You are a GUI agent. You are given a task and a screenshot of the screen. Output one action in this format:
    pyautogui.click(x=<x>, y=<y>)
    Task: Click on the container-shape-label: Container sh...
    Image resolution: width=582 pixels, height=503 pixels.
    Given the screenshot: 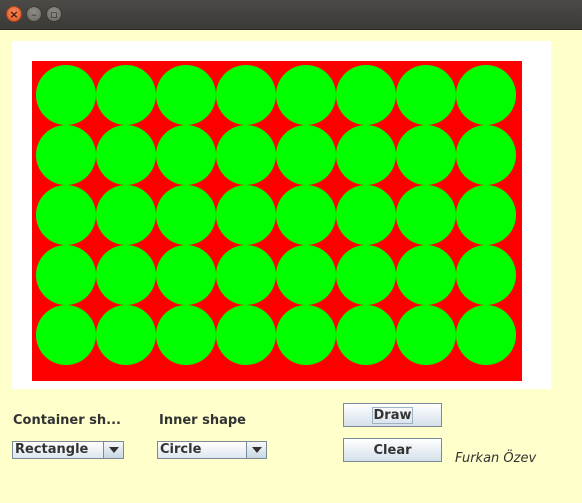 What is the action you would take?
    pyautogui.click(x=67, y=420)
    